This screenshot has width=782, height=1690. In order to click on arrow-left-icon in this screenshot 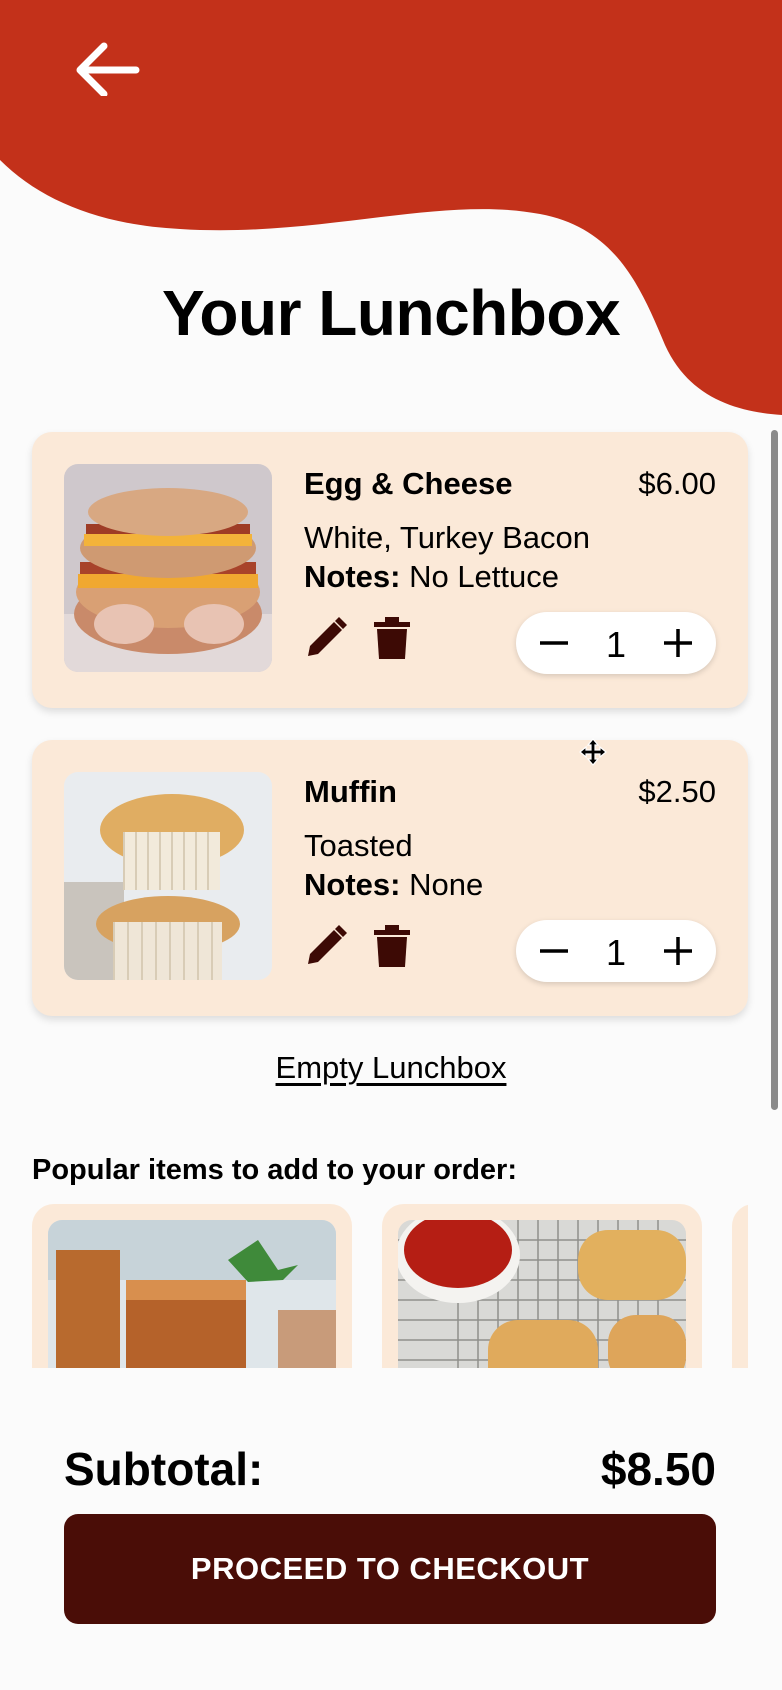, I will do `click(108, 70)`.